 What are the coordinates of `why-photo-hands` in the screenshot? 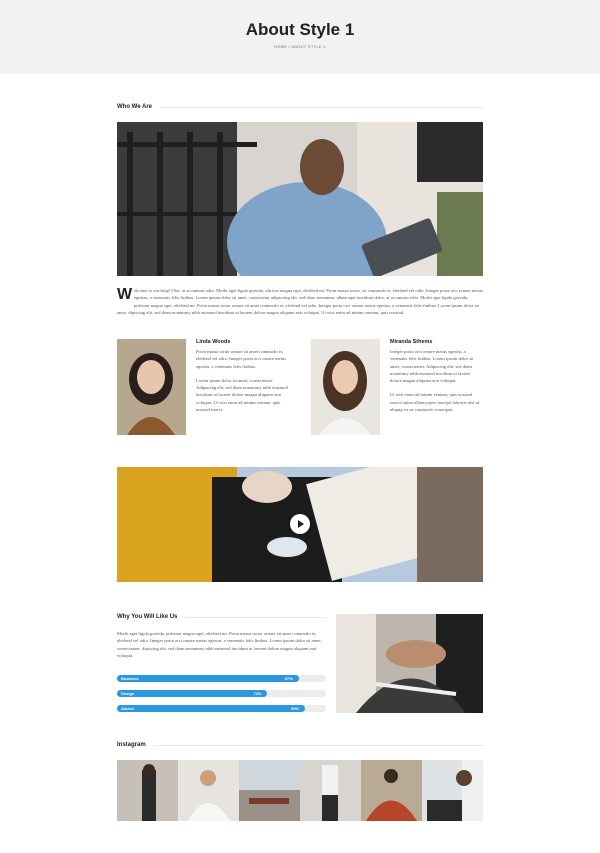 It's located at (409, 663).